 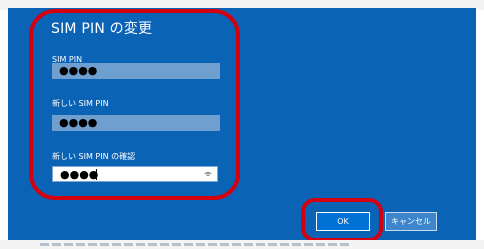 I want to click on ok-button-highlight, so click(x=342, y=220).